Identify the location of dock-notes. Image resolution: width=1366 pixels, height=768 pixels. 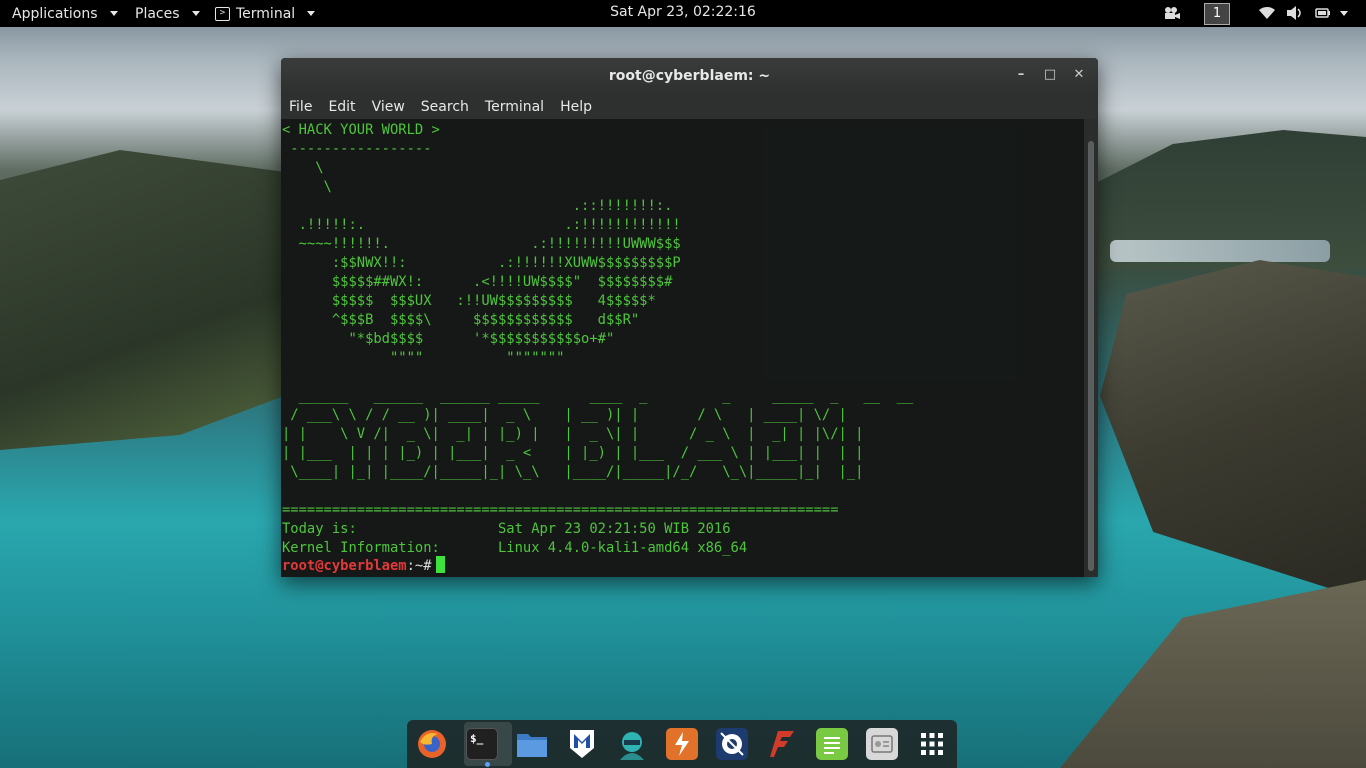
(832, 744).